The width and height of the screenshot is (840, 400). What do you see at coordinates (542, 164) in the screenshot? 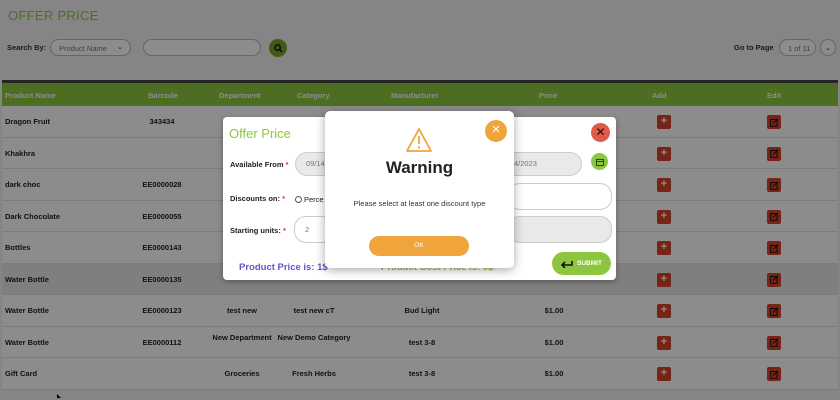
I see `to-date-input: 4/2023` at bounding box center [542, 164].